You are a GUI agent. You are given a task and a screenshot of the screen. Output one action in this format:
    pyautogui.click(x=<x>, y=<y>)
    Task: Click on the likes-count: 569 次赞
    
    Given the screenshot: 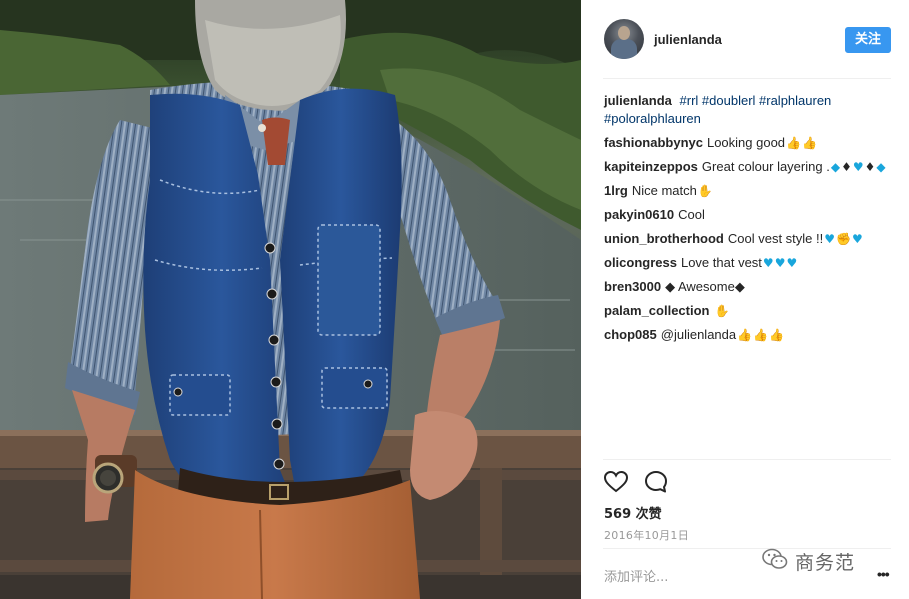 What is the action you would take?
    pyautogui.click(x=633, y=512)
    